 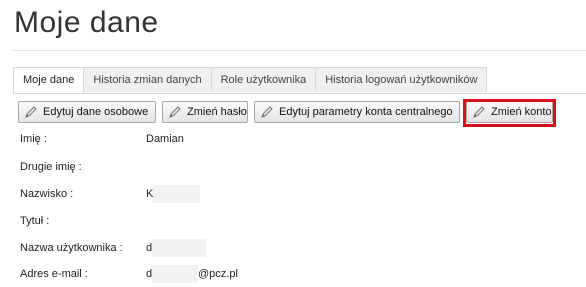 I want to click on username-label: Nazwa użytkownika :, so click(x=71, y=248).